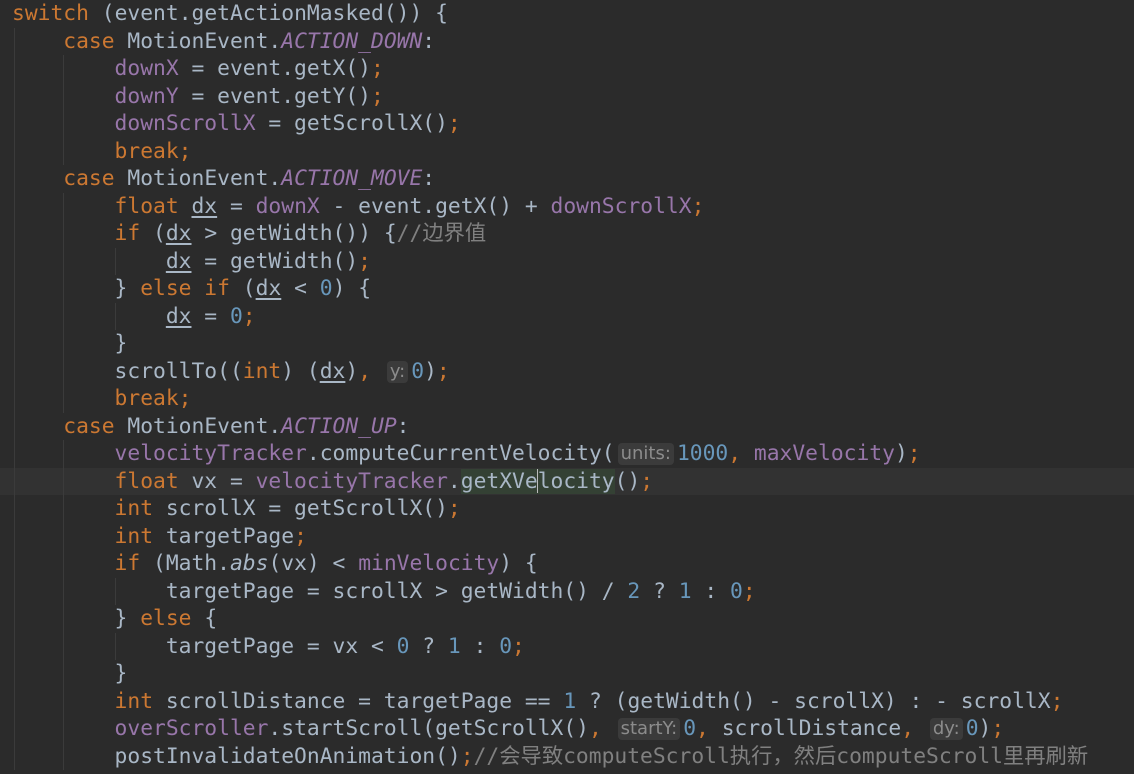  What do you see at coordinates (567, 509) in the screenshot?
I see `code-line: int scrollX = getScrollX();` at bounding box center [567, 509].